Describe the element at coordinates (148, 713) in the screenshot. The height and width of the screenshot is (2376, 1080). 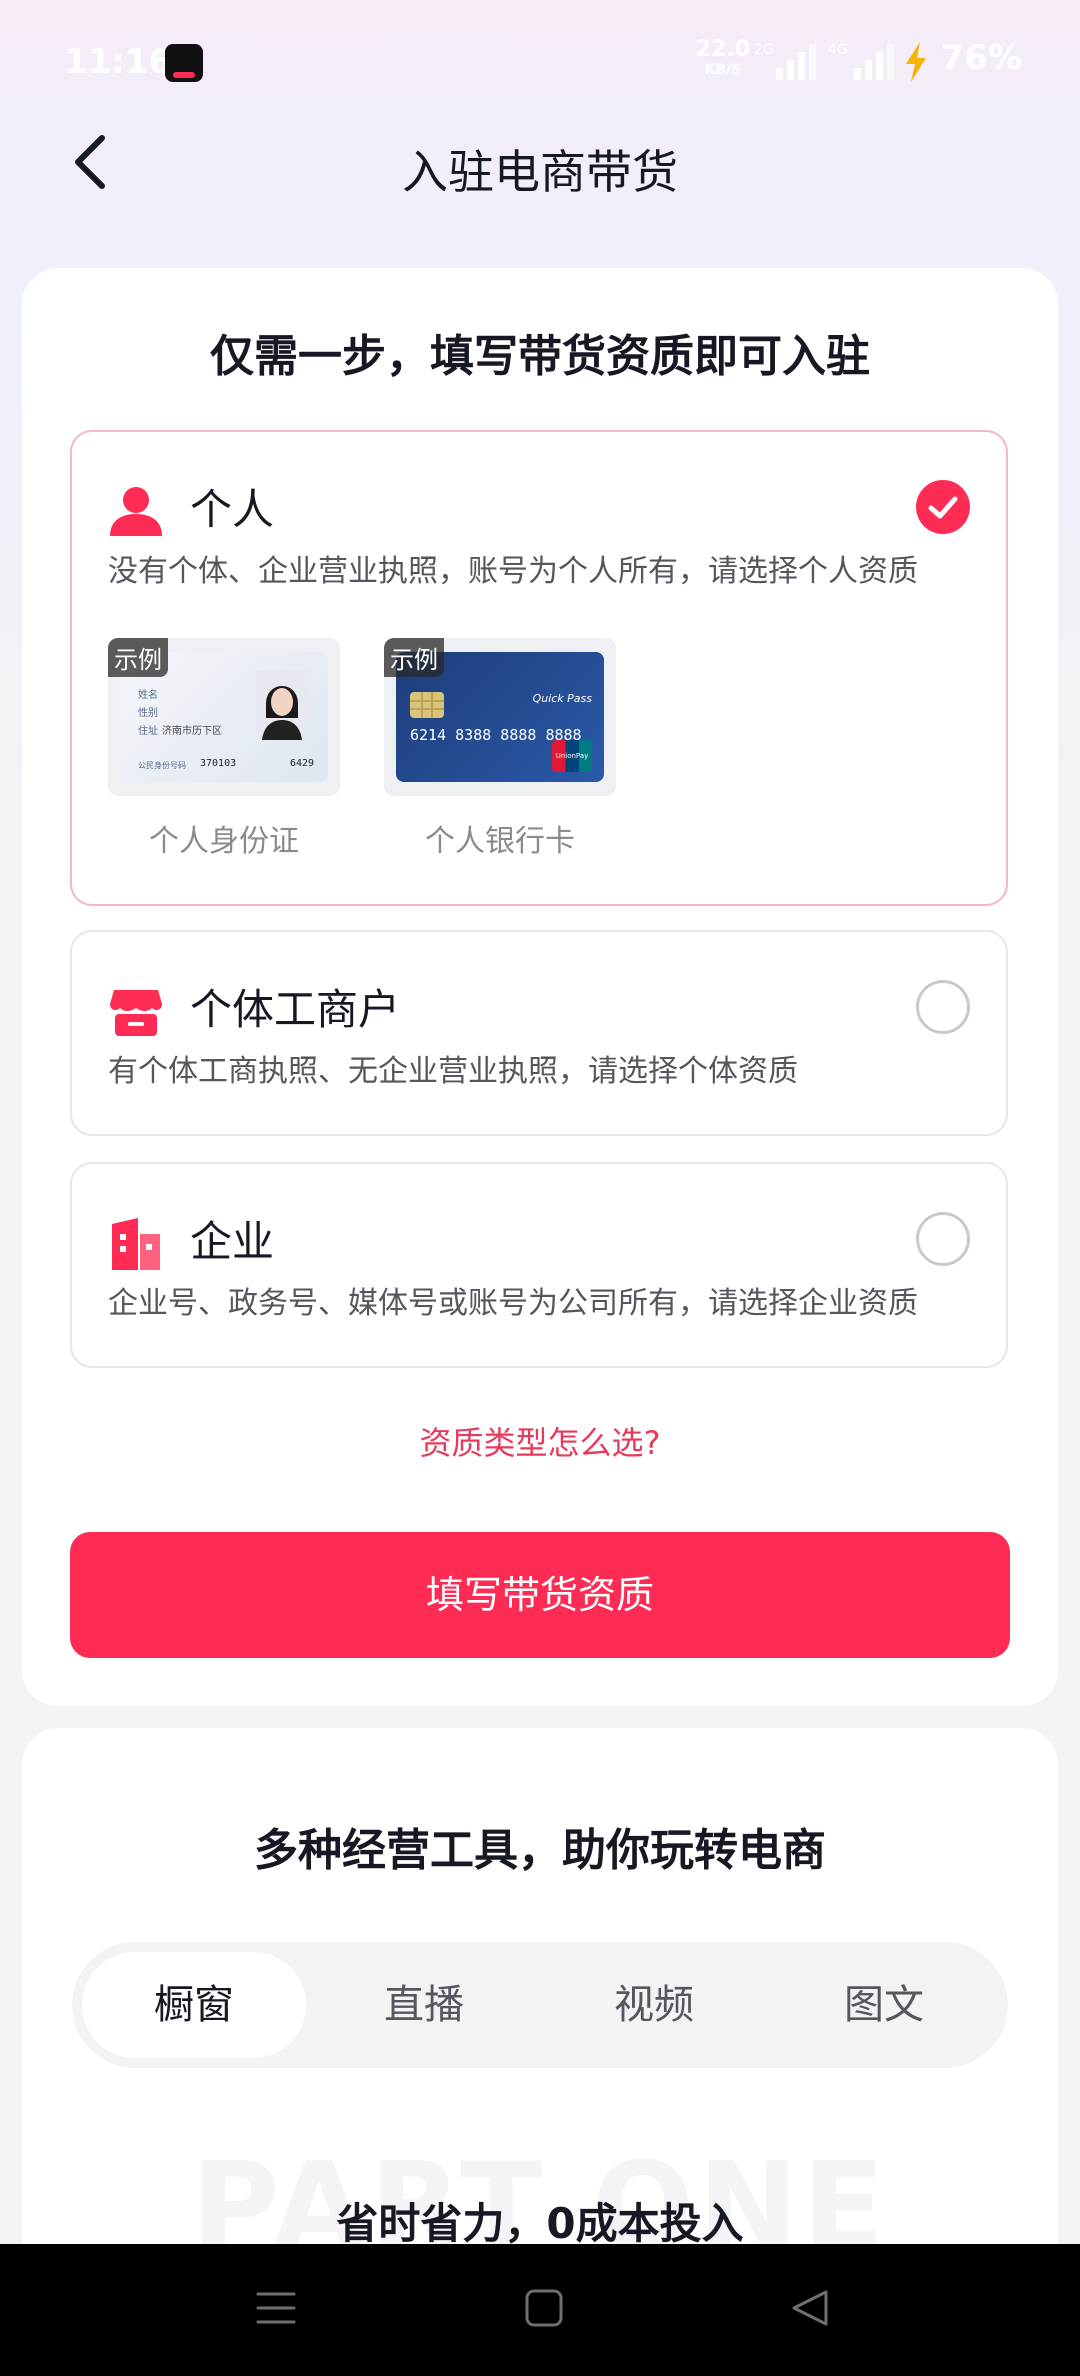
I see `id-gender-row: 性别` at that location.